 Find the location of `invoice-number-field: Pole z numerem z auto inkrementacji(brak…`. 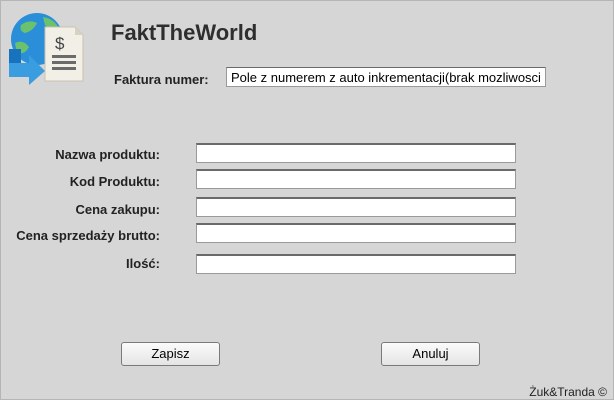

invoice-number-field: Pole z numerem z auto inkrementacji(brak… is located at coordinates (386, 77).